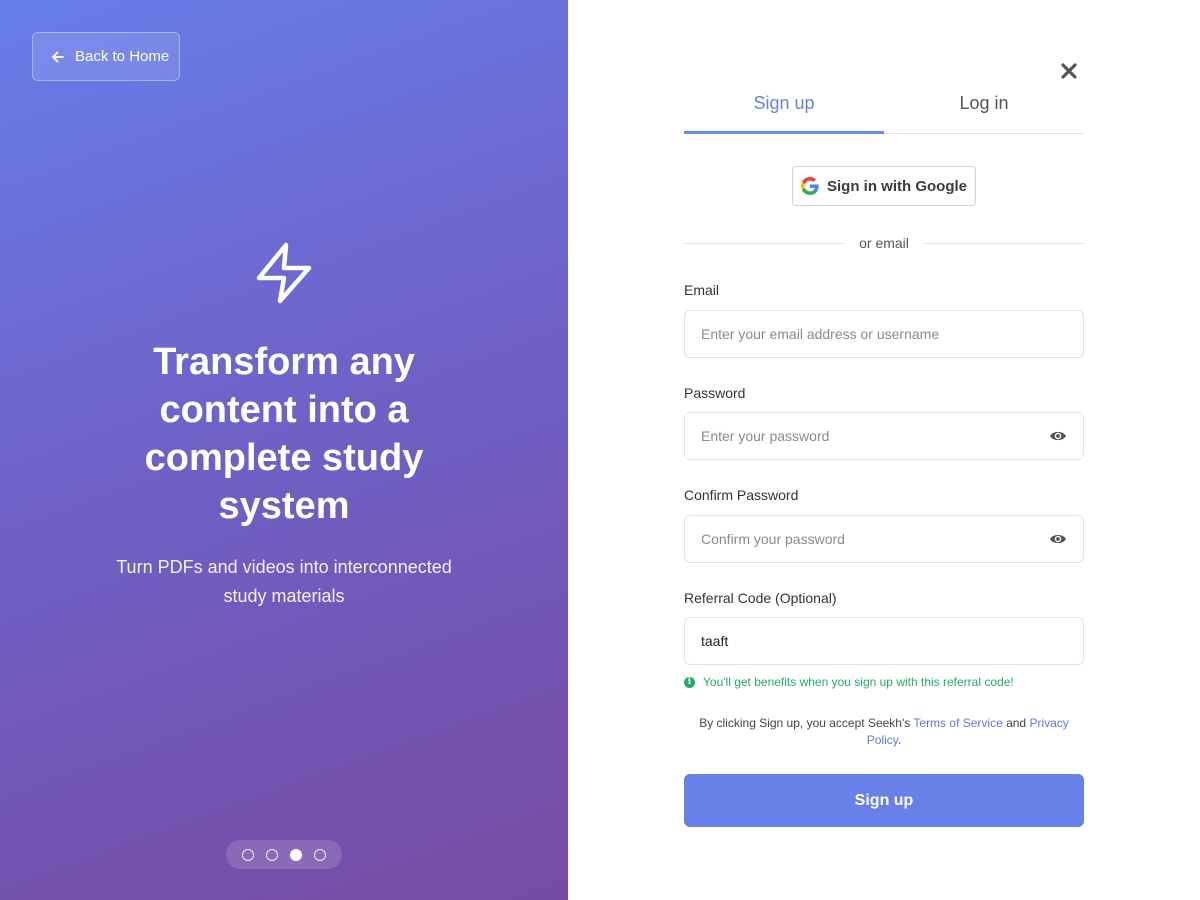  Describe the element at coordinates (875, 436) in the screenshot. I see `password-input` at that location.